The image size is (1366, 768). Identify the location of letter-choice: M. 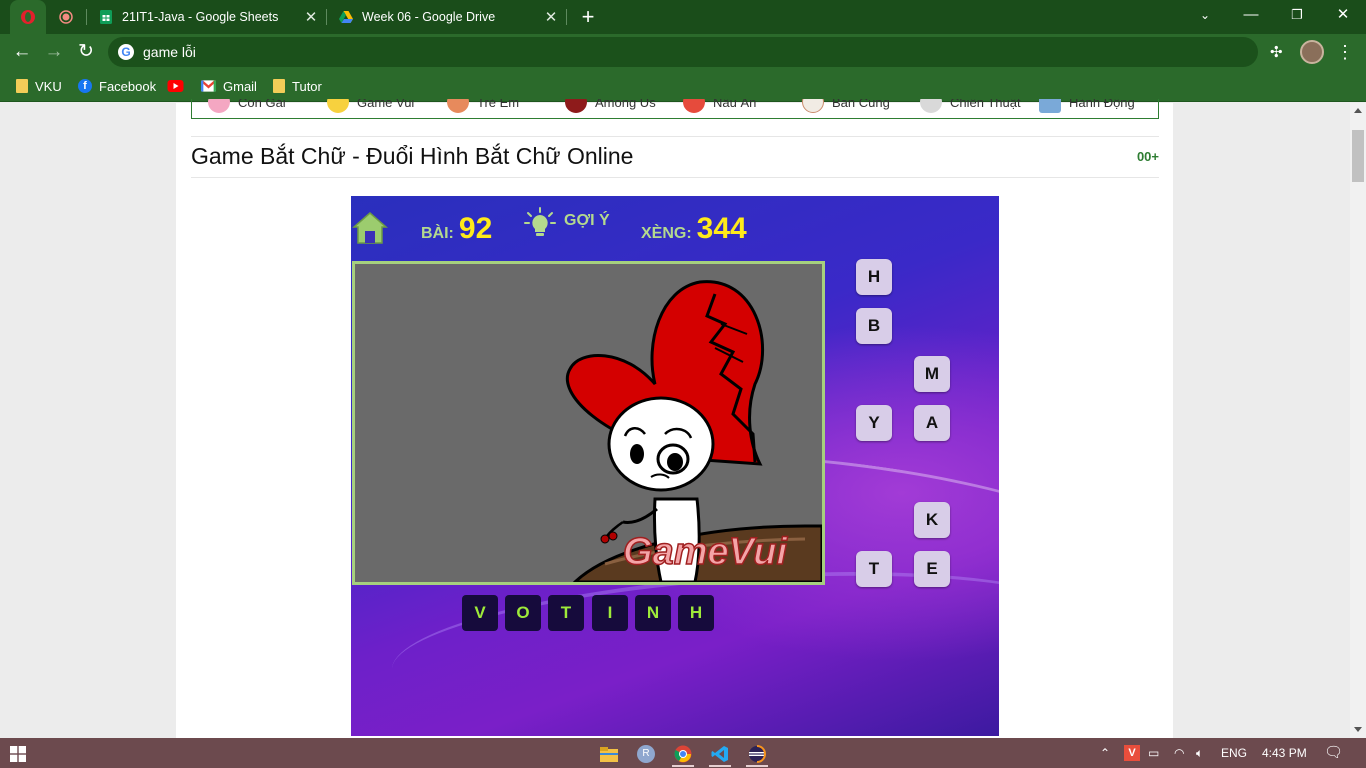
(932, 374).